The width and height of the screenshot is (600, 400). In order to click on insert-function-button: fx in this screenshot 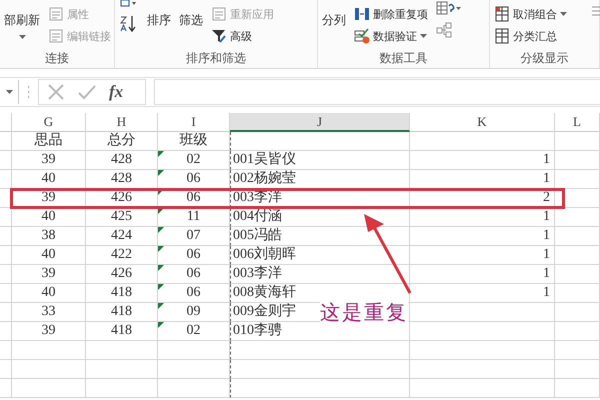, I will do `click(116, 92)`.